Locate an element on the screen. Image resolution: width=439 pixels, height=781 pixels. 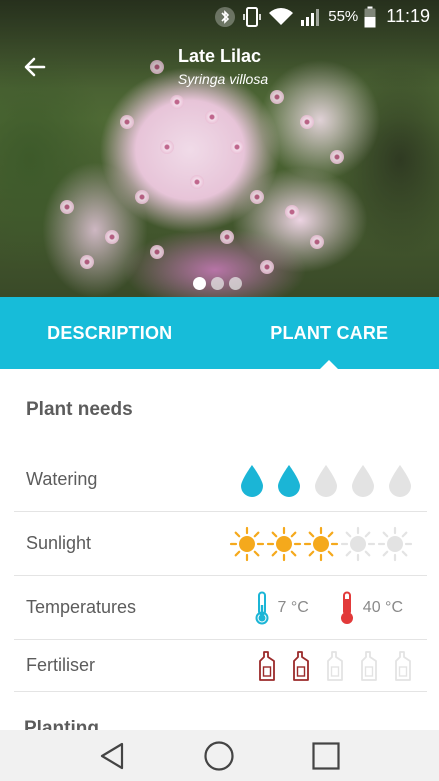
watering-rating is located at coordinates (320, 480).